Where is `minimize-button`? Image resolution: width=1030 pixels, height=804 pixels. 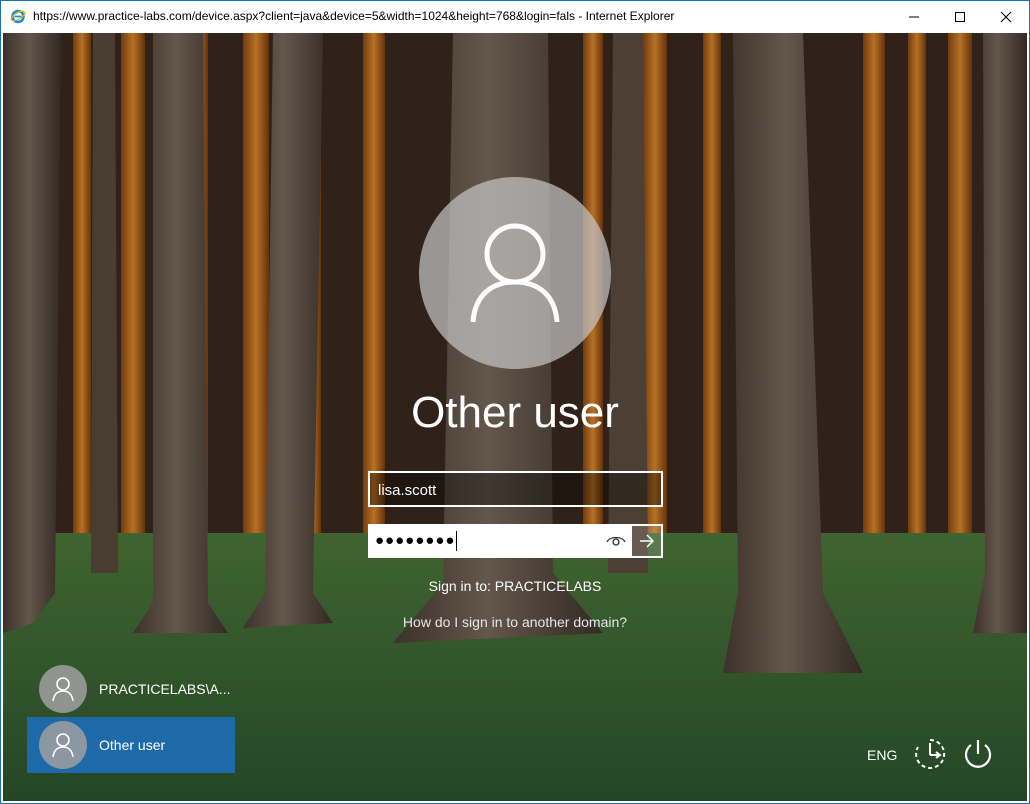 minimize-button is located at coordinates (914, 16).